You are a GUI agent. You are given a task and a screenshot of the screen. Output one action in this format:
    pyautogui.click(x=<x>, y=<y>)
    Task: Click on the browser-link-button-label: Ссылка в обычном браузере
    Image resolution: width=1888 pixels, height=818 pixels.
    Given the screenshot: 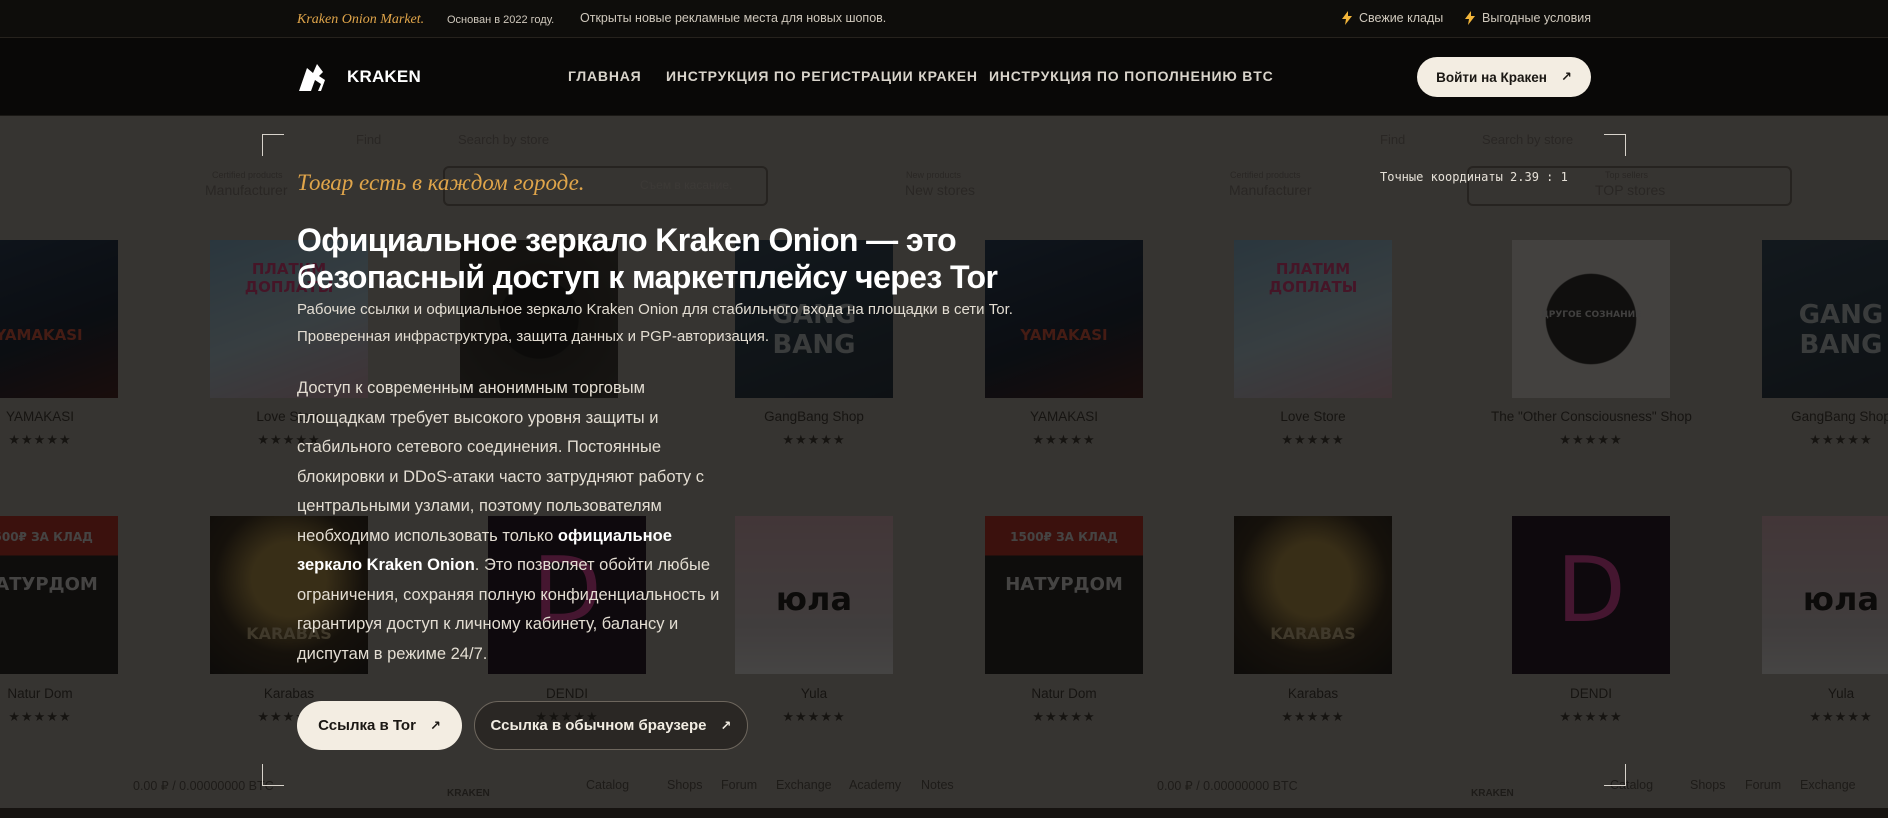 What is the action you would take?
    pyautogui.click(x=598, y=725)
    